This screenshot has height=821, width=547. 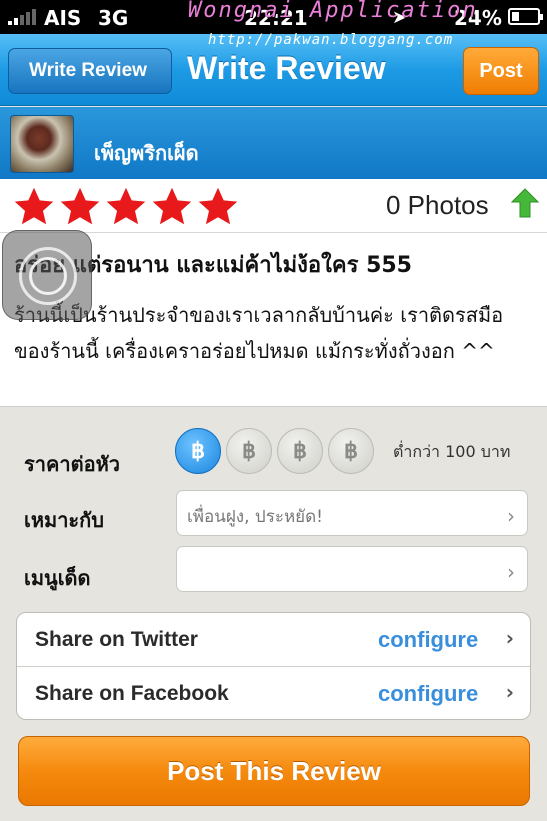 What do you see at coordinates (428, 640) in the screenshot?
I see `twitter-configure-link: configure` at bounding box center [428, 640].